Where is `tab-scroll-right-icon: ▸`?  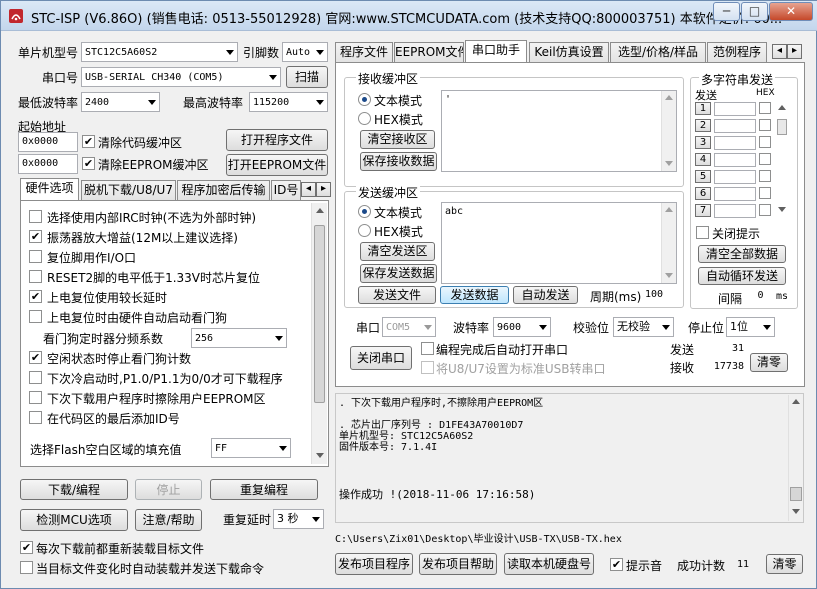 tab-scroll-right-icon: ▸ is located at coordinates (323, 189).